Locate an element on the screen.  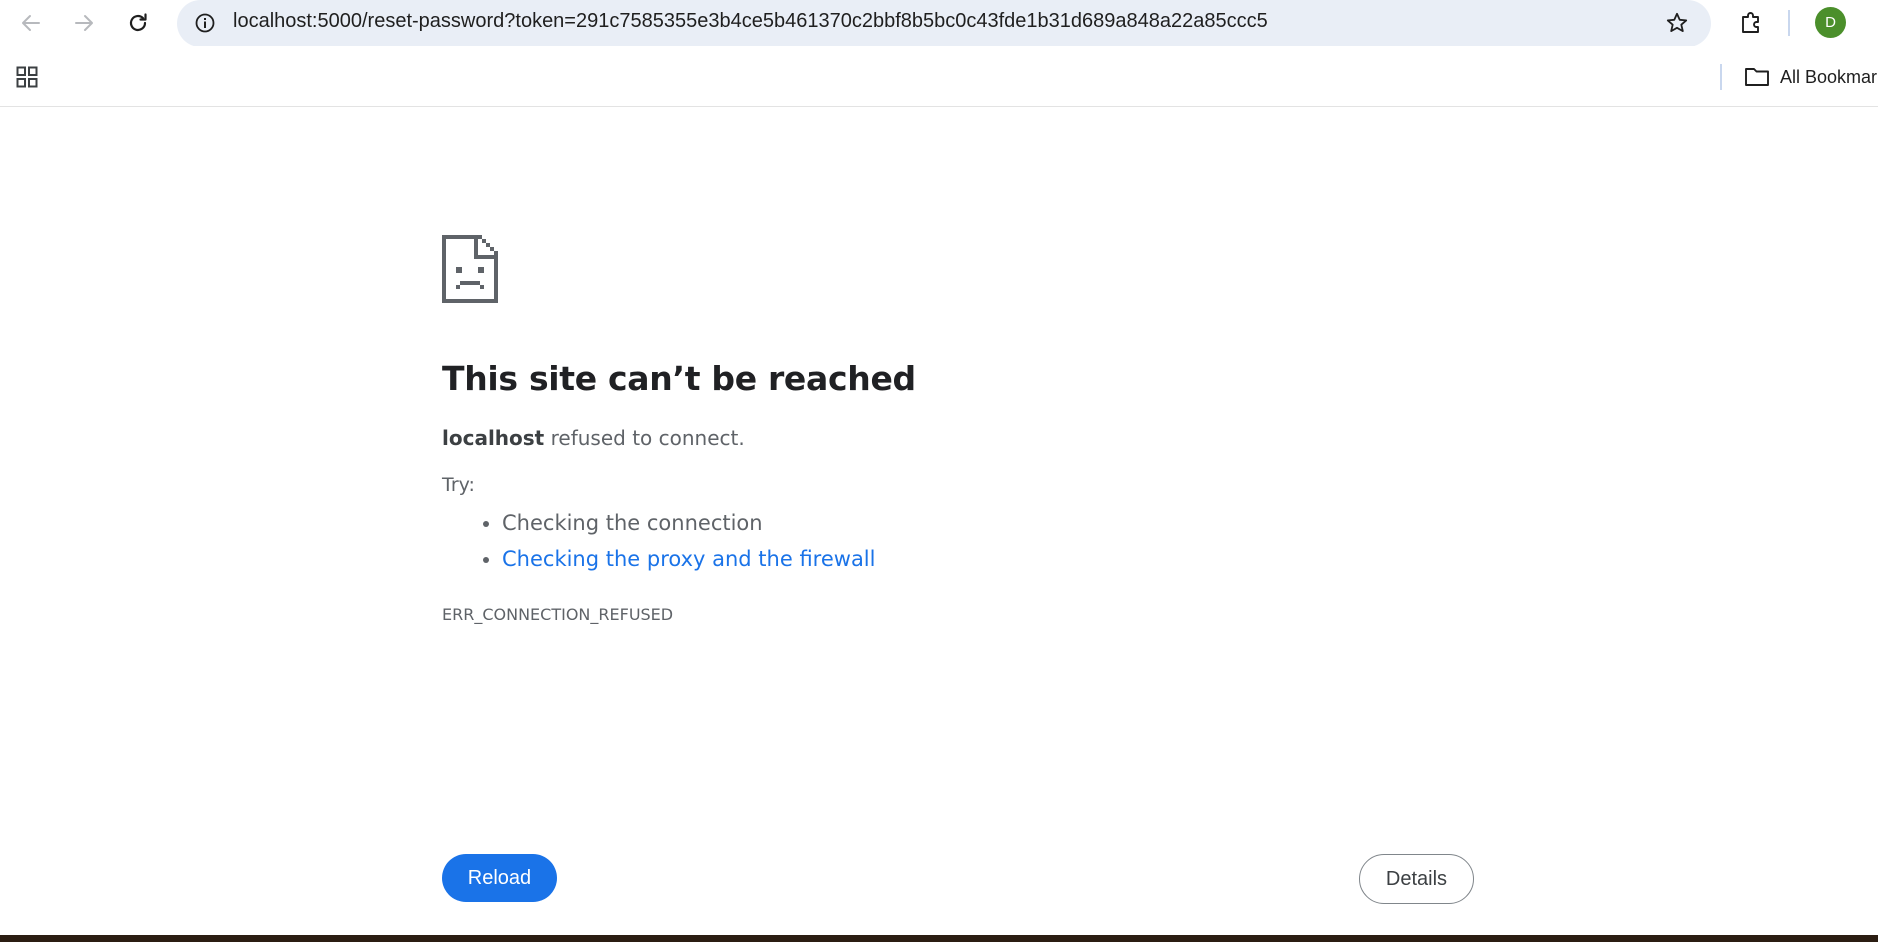
bookmark-star-button is located at coordinates (1677, 23).